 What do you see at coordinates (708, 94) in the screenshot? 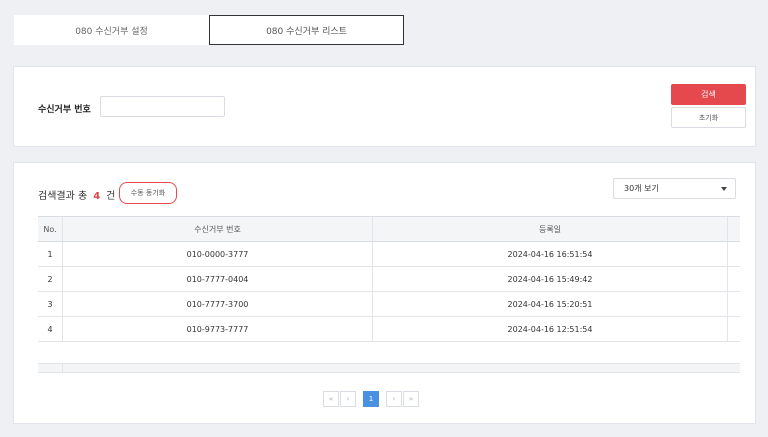
I see `search-button: 검색` at bounding box center [708, 94].